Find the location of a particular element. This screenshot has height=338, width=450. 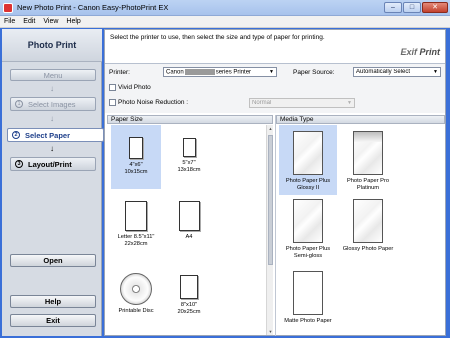

paper-size-label: Letter 8.5"x11" 22x28cm is located at coordinates (136, 240).